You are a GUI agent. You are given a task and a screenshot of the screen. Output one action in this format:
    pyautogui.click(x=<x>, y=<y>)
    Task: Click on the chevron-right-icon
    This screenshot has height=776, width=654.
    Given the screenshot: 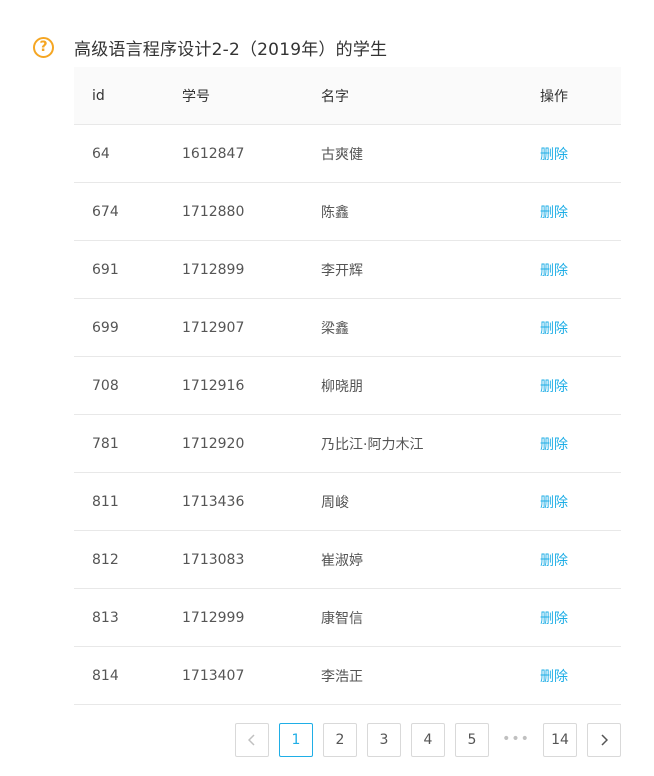 What is the action you would take?
    pyautogui.click(x=604, y=740)
    